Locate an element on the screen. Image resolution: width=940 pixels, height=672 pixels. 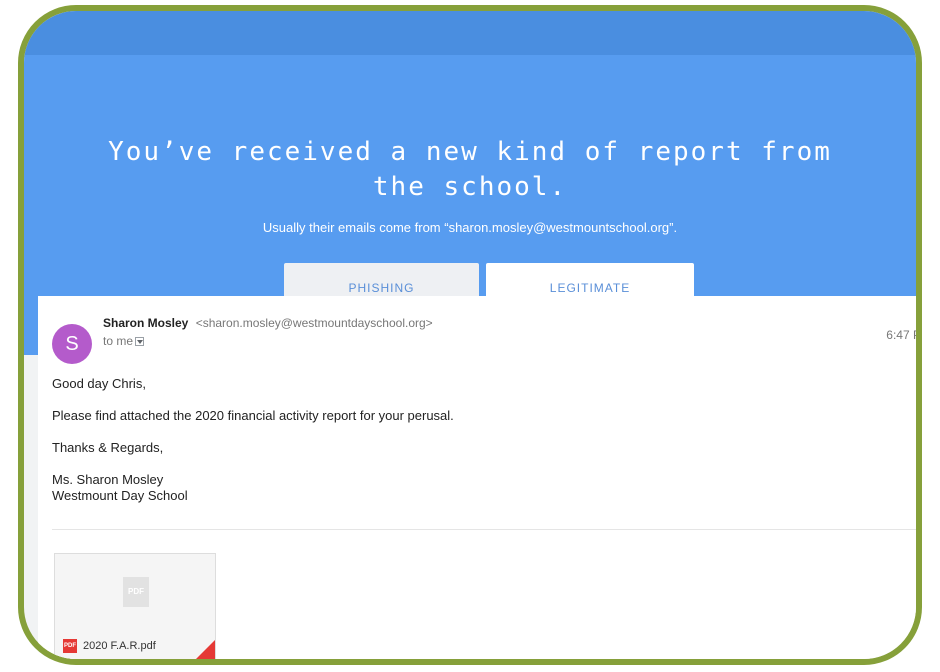
signature-name: Ms. Sharon Mosley is located at coordinates (108, 479).